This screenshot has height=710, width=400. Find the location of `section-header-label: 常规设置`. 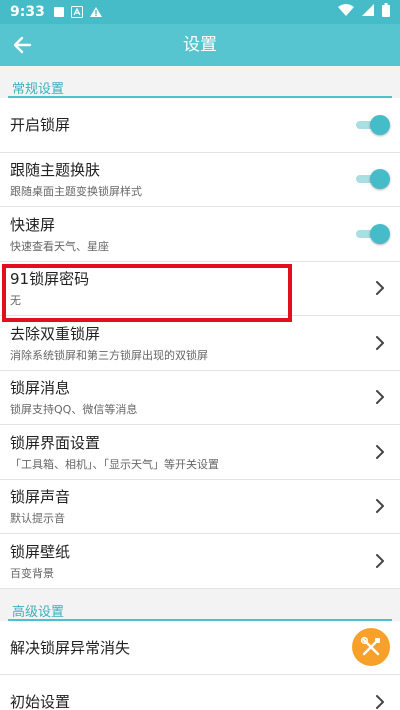

section-header-label: 常规设置 is located at coordinates (38, 89).